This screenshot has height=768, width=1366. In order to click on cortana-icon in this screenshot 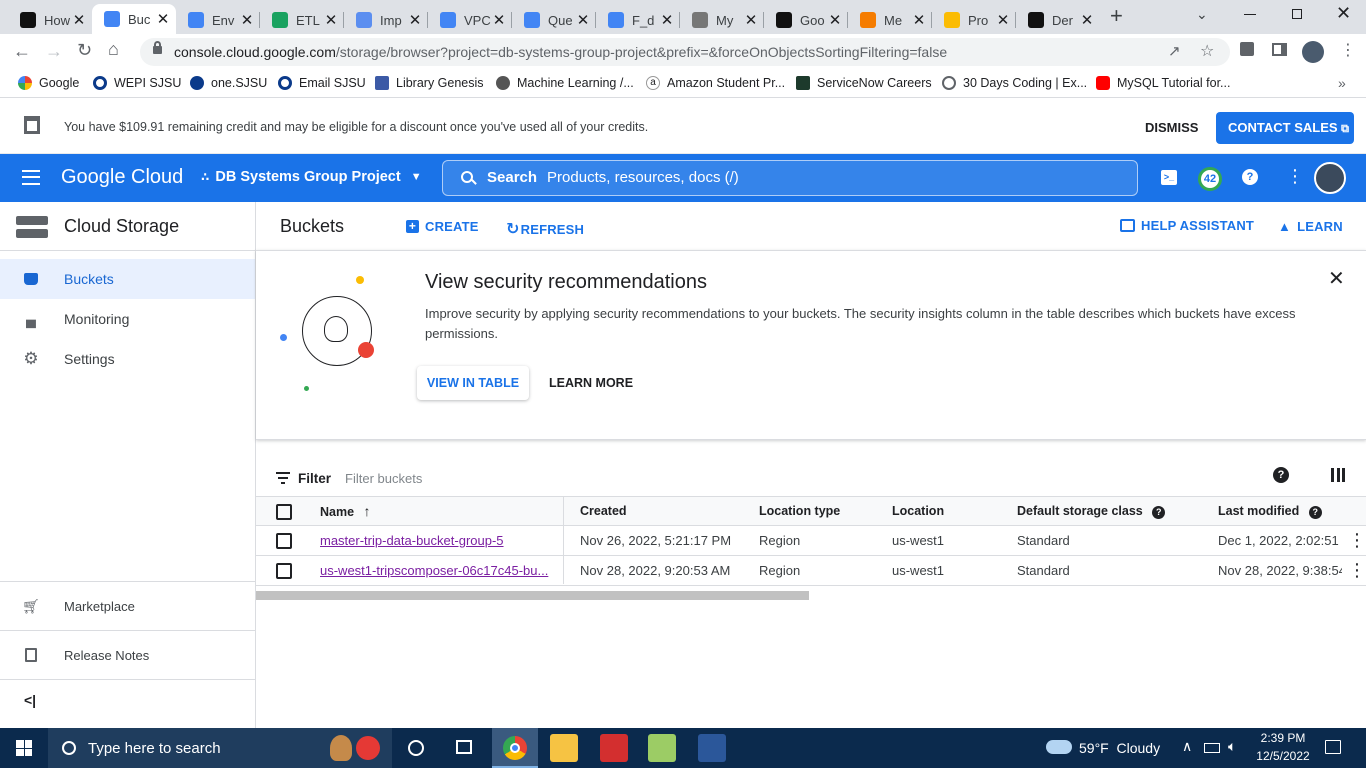, I will do `click(416, 748)`.